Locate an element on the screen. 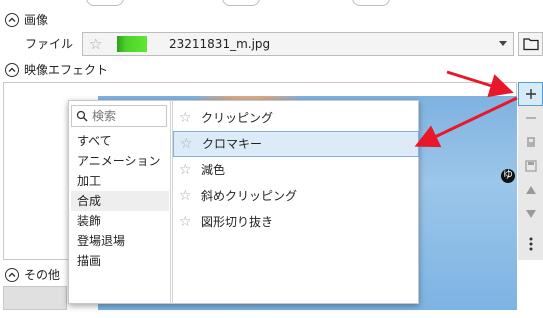  effect-label: 減色 is located at coordinates (213, 170).